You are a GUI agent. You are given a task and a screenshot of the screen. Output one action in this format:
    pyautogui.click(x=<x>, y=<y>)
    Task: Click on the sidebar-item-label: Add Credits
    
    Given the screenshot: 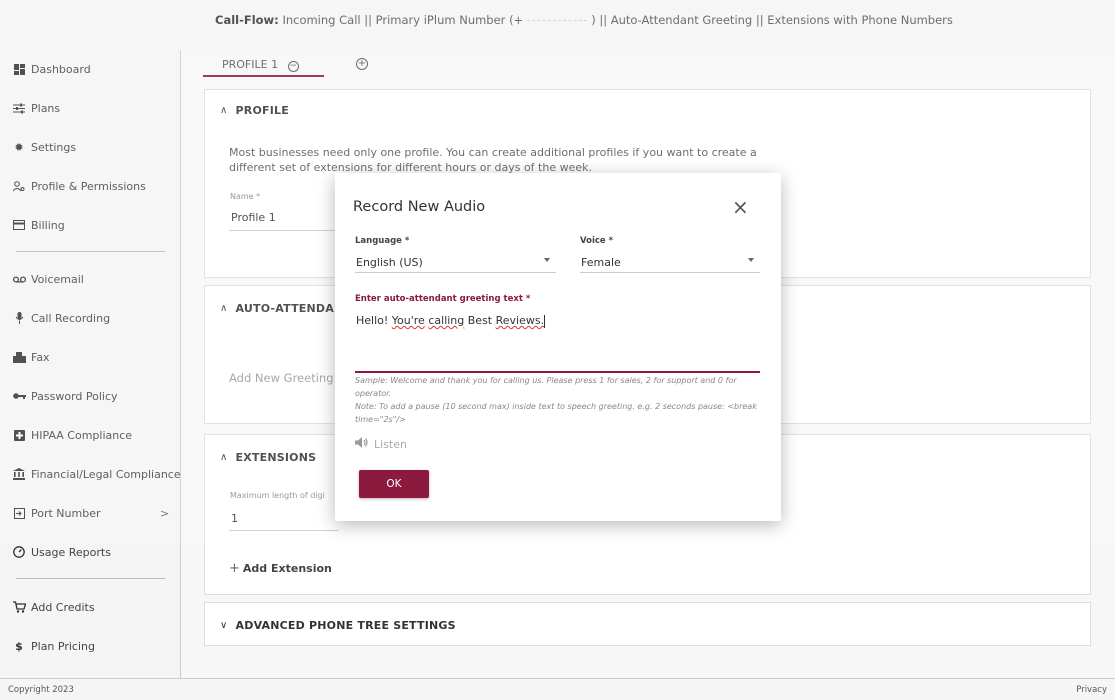 What is the action you would take?
    pyautogui.click(x=63, y=607)
    